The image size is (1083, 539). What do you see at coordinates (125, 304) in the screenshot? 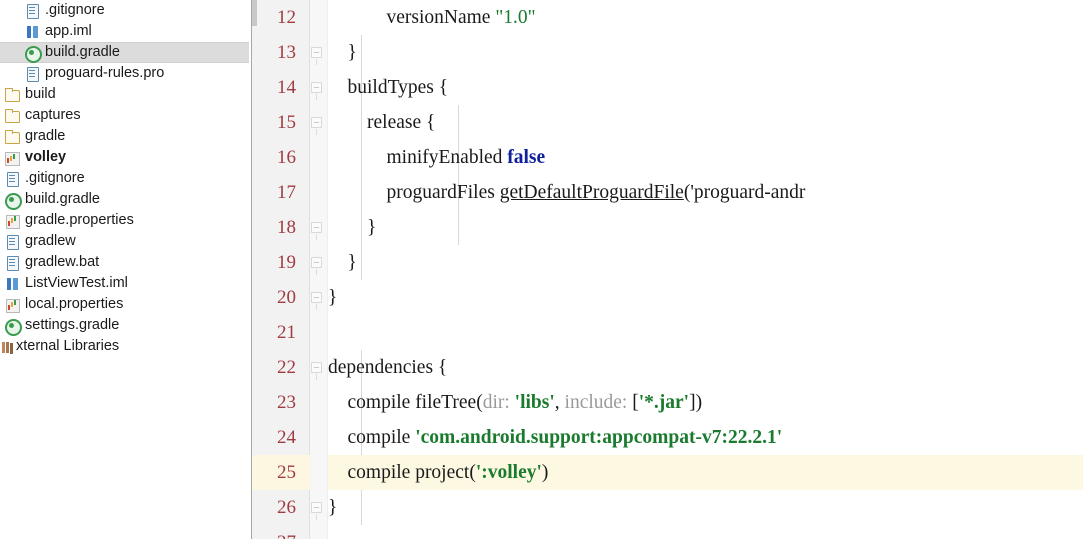
I see `tree-item-local-properties: local.properties` at bounding box center [125, 304].